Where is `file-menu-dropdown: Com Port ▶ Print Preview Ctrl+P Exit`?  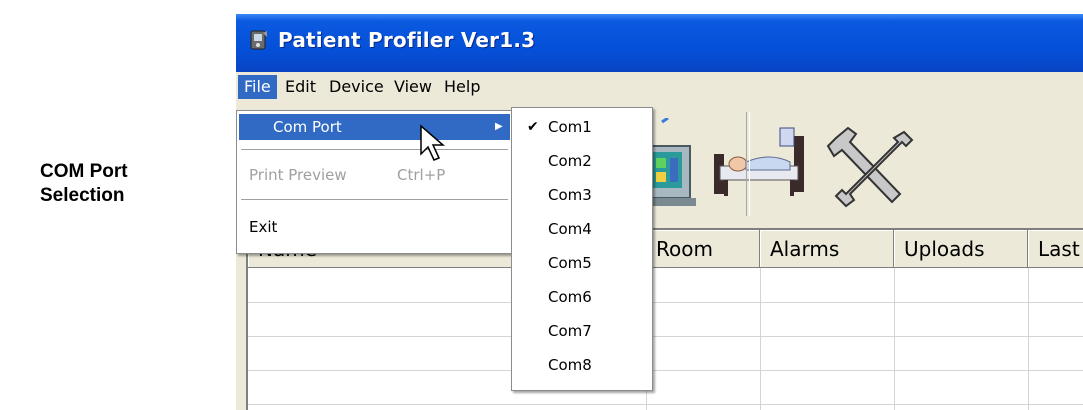
file-menu-dropdown: Com Port ▶ Print Preview Ctrl+P Exit is located at coordinates (374, 182).